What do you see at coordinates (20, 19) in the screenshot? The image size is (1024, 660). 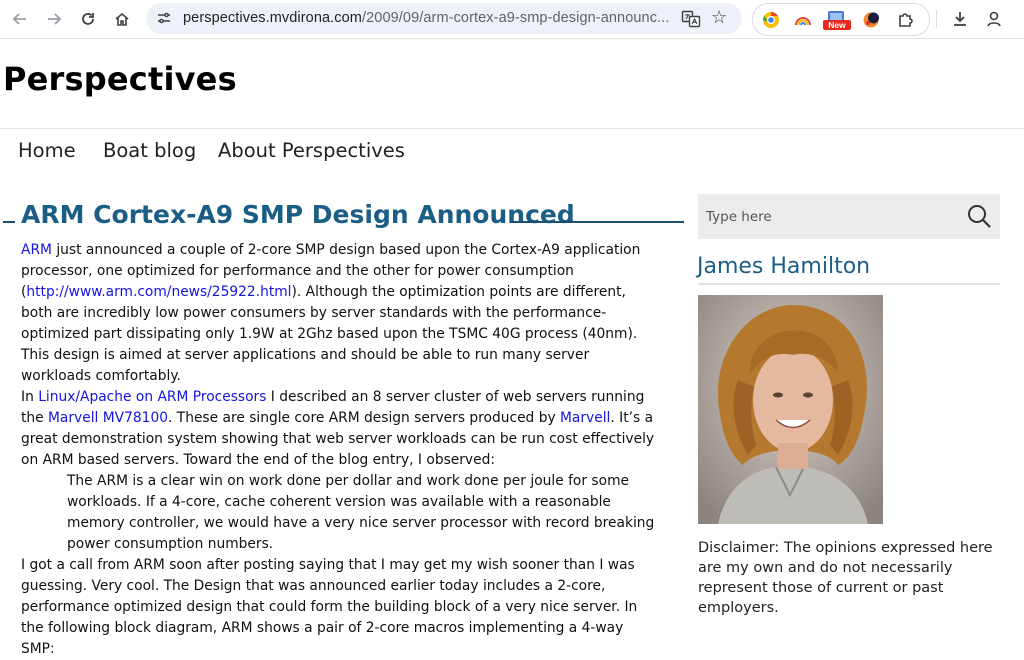 I see `back-icon` at bounding box center [20, 19].